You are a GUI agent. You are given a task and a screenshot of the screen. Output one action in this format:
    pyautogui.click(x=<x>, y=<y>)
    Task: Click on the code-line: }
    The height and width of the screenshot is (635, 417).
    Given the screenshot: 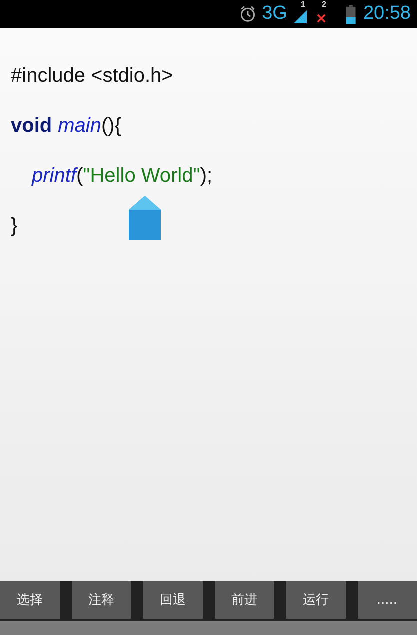 What is the action you would take?
    pyautogui.click(x=14, y=226)
    